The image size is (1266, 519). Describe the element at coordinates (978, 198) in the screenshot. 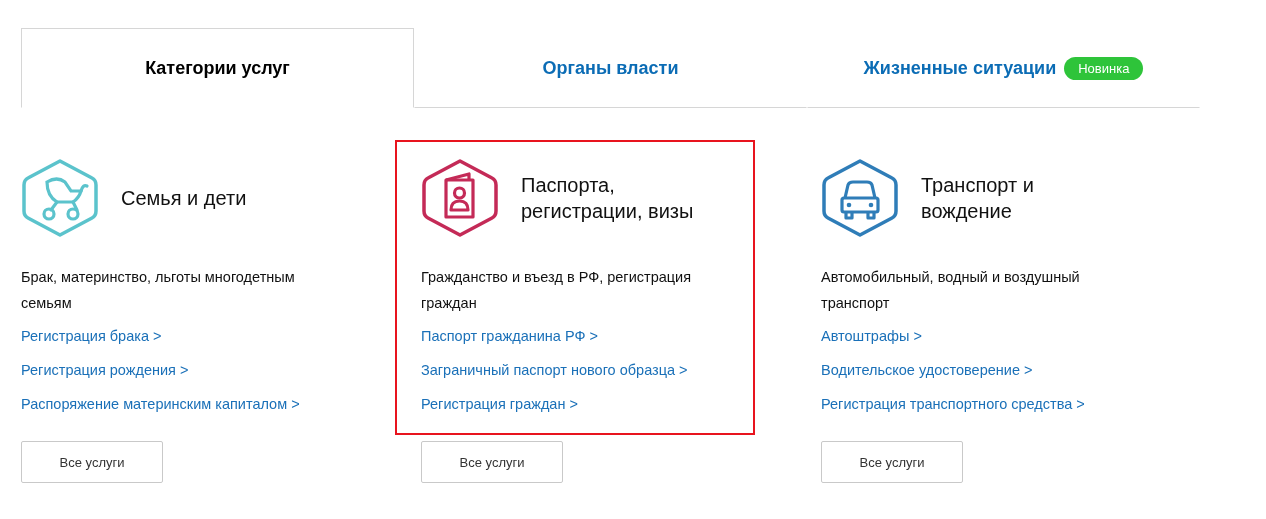

I see `category-title: Транспорт и вождение` at that location.